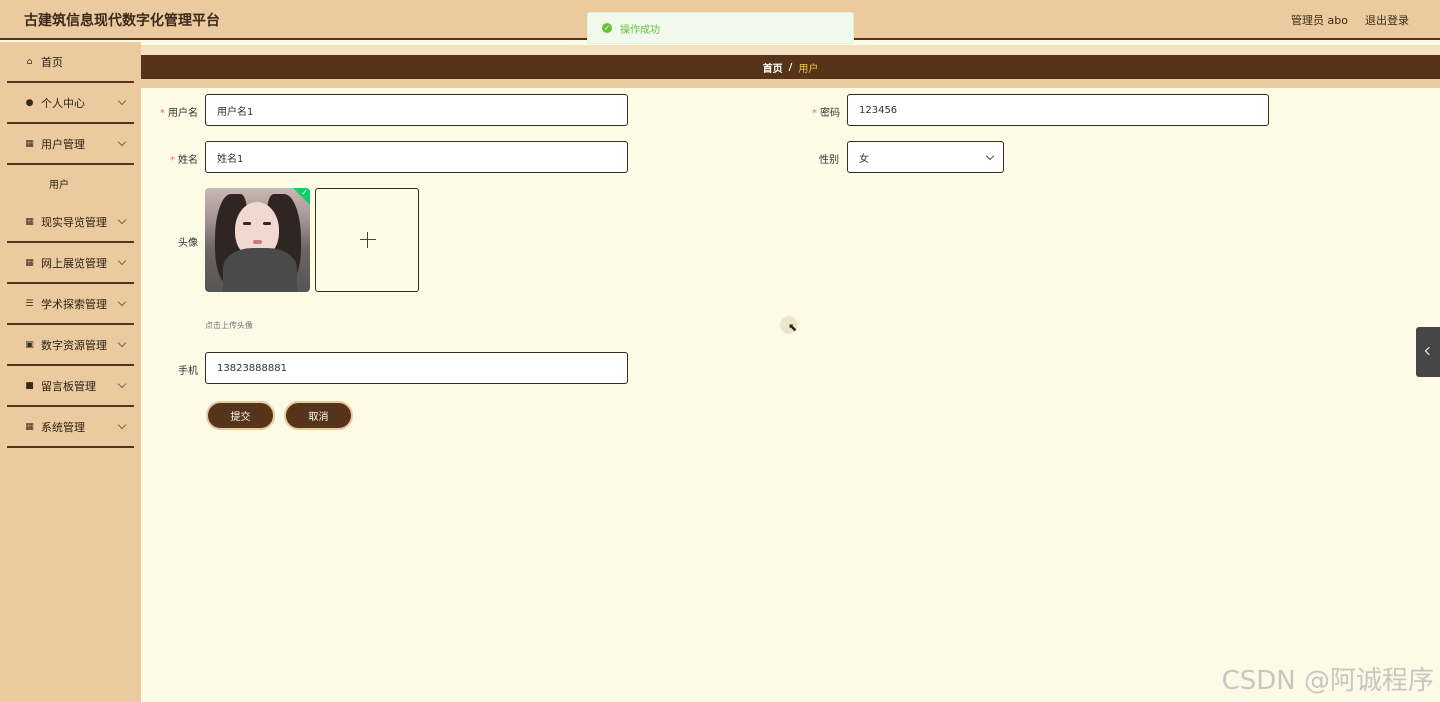 This screenshot has height=702, width=1440. Describe the element at coordinates (74, 345) in the screenshot. I see `sidebar-item-label: 数字资源管理` at that location.